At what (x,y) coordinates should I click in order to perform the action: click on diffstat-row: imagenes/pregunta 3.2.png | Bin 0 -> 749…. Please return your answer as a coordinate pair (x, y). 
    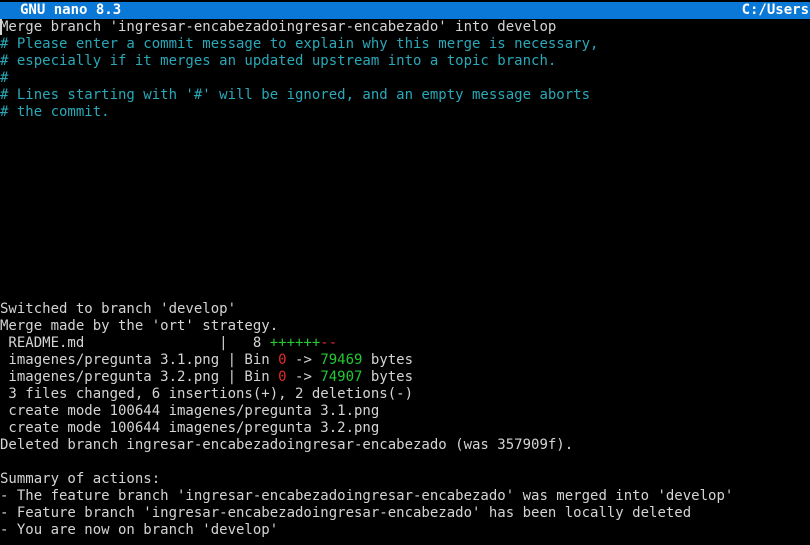
    Looking at the image, I should click on (206, 377).